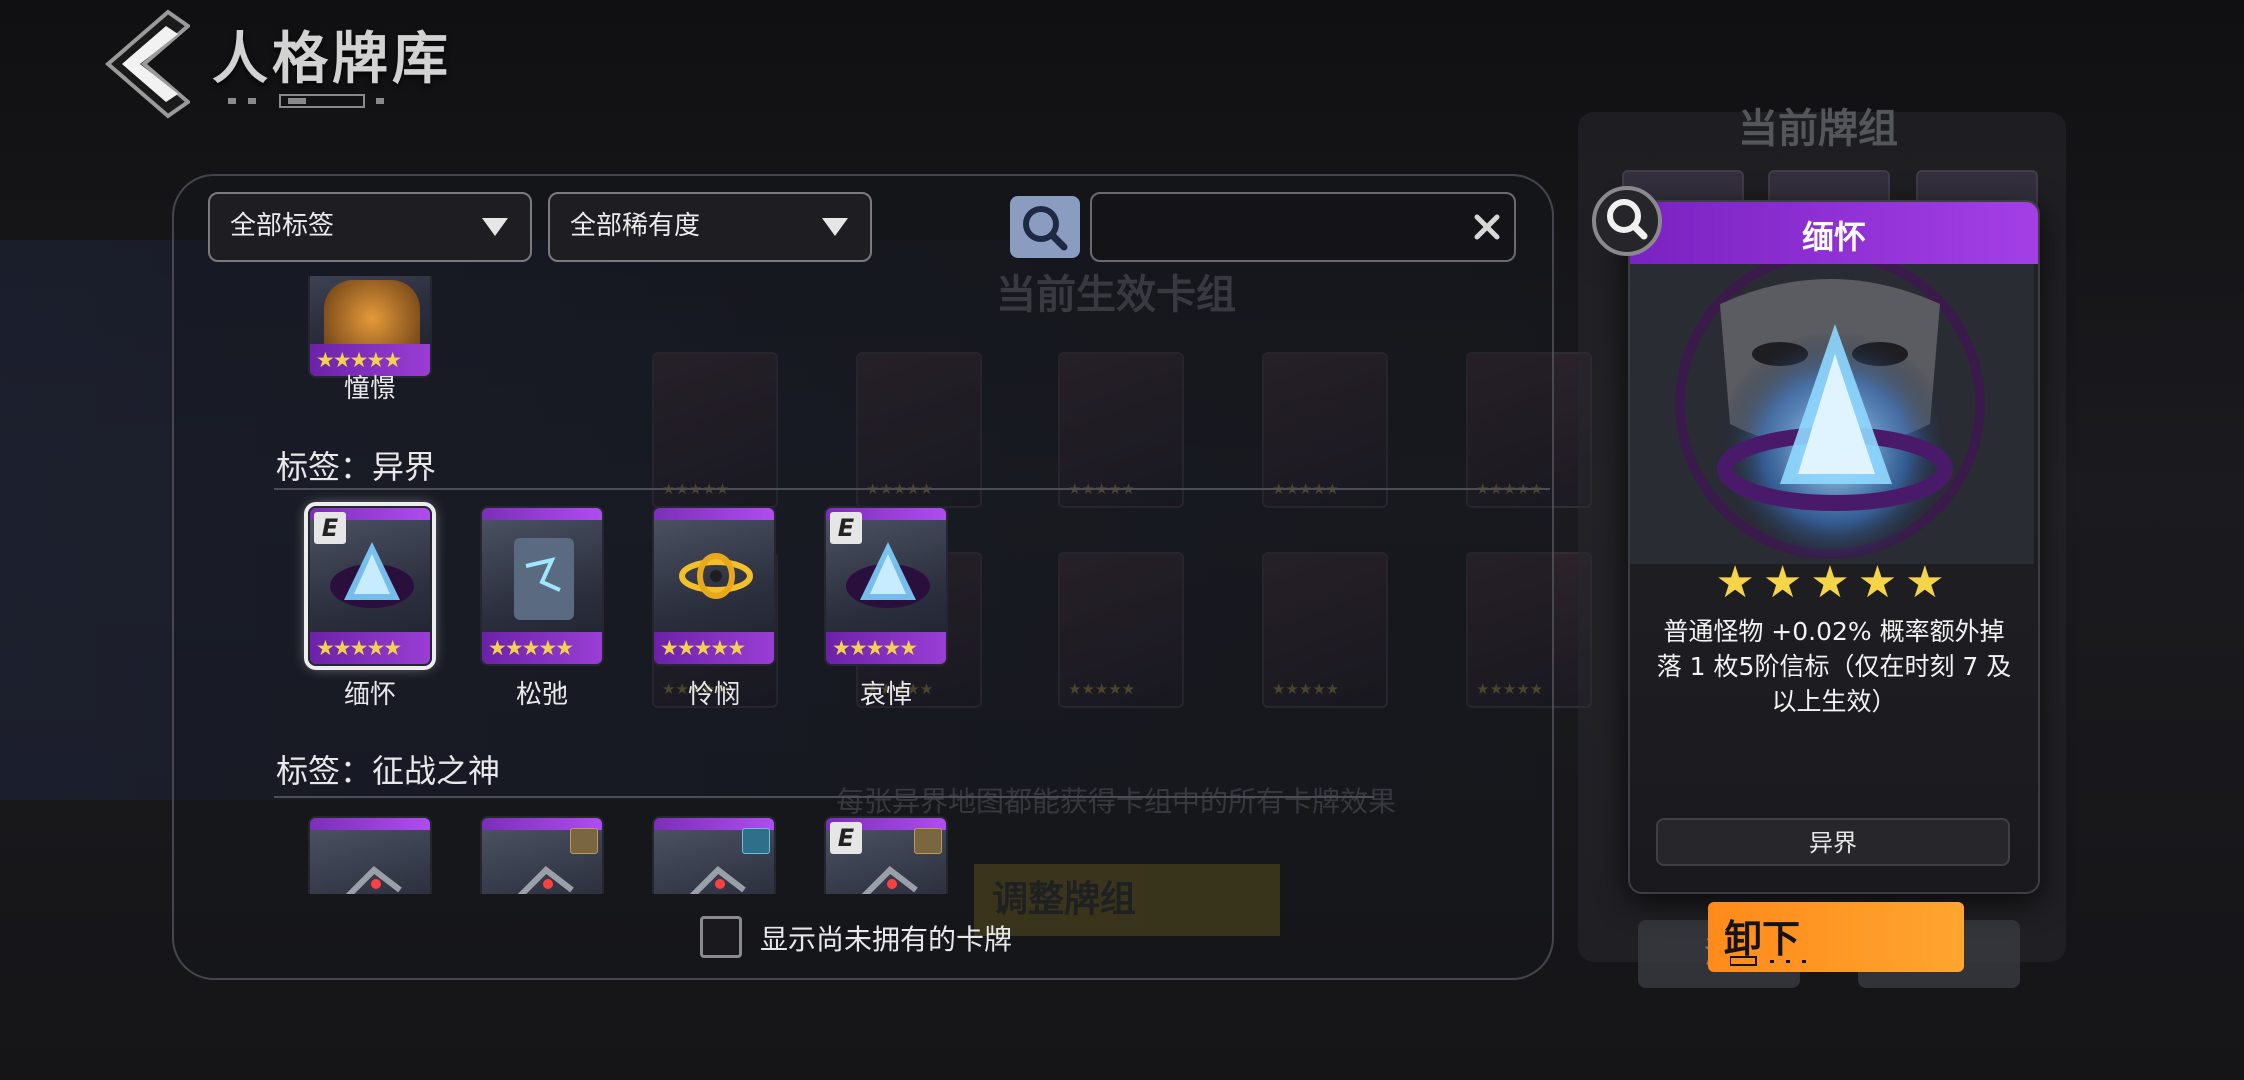  Describe the element at coordinates (713, 695) in the screenshot. I see `card-name: 怜悯` at that location.